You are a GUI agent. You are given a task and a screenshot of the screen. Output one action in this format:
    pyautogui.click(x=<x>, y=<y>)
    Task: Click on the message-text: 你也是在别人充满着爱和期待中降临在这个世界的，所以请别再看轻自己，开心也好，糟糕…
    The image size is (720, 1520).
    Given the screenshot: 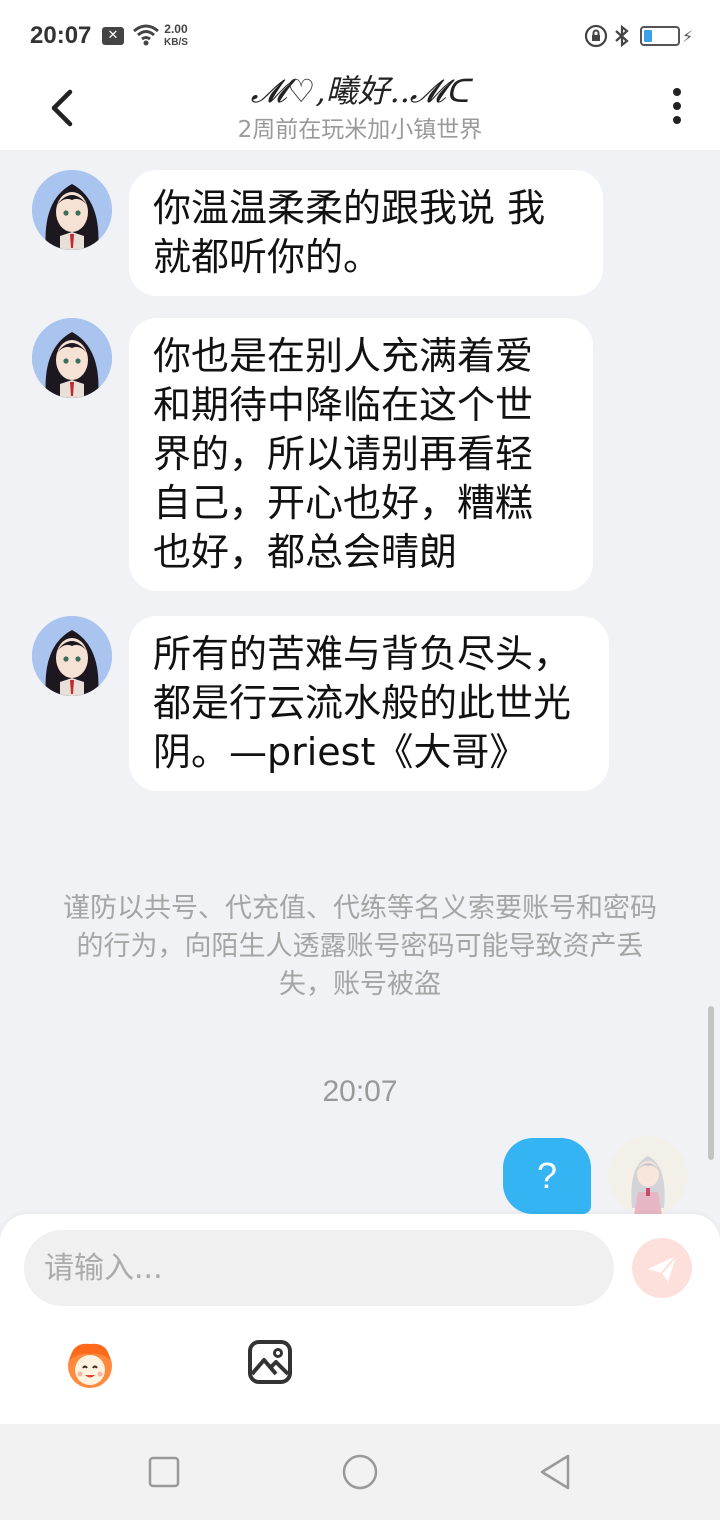 What is the action you would take?
    pyautogui.click(x=343, y=454)
    